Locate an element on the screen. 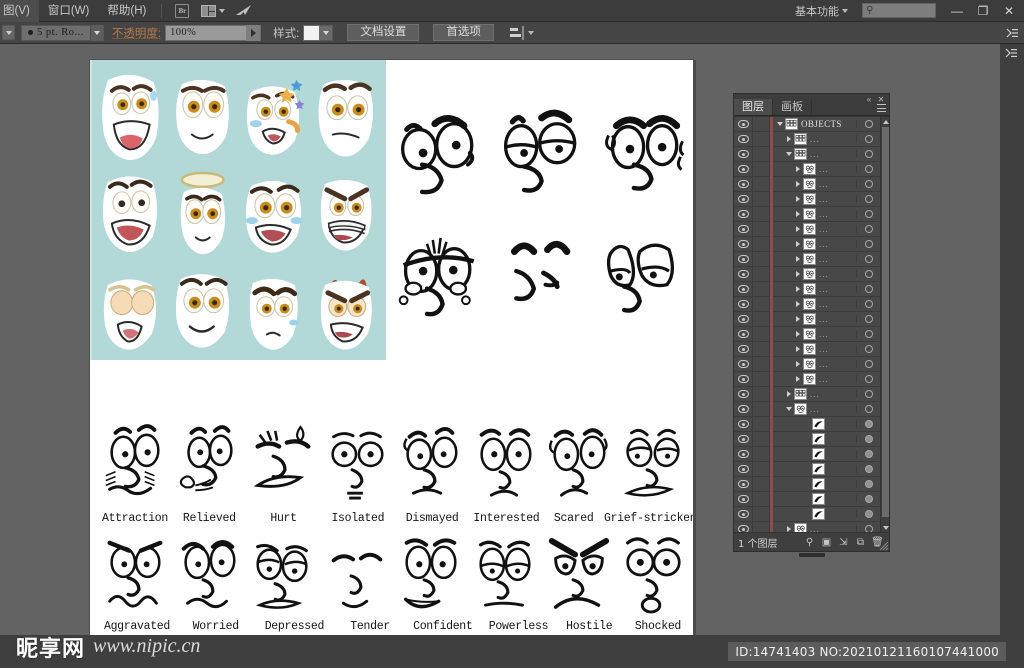 This screenshot has height=668, width=1024. labeled-face-shocked is located at coordinates (652, 574).